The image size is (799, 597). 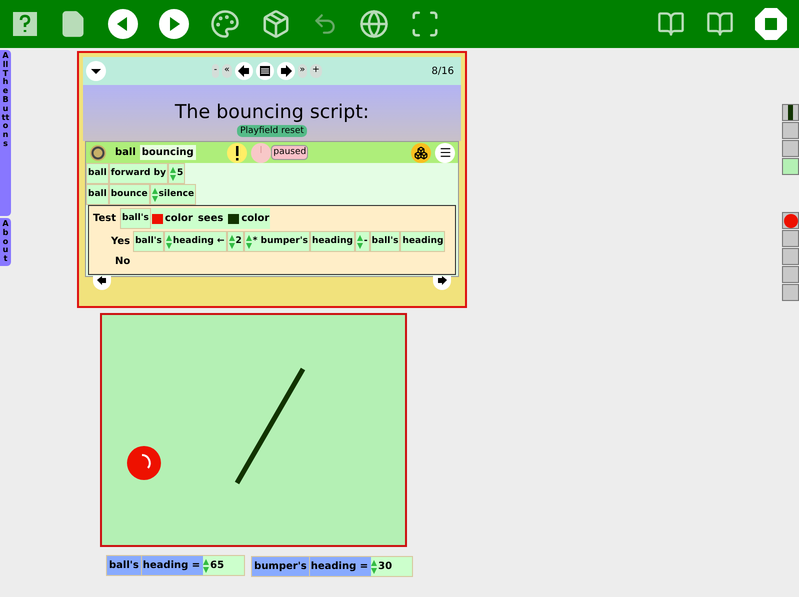 I want to click on bar-thumbnail, so click(x=790, y=112).